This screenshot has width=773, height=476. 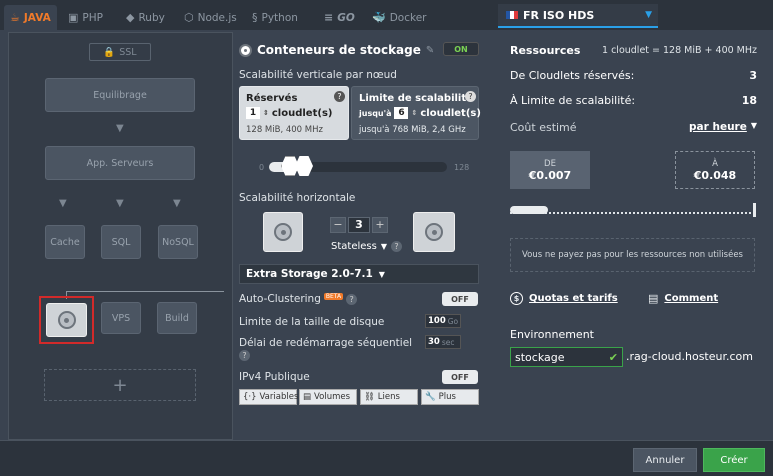 I want to click on increment-button: +, so click(x=380, y=225).